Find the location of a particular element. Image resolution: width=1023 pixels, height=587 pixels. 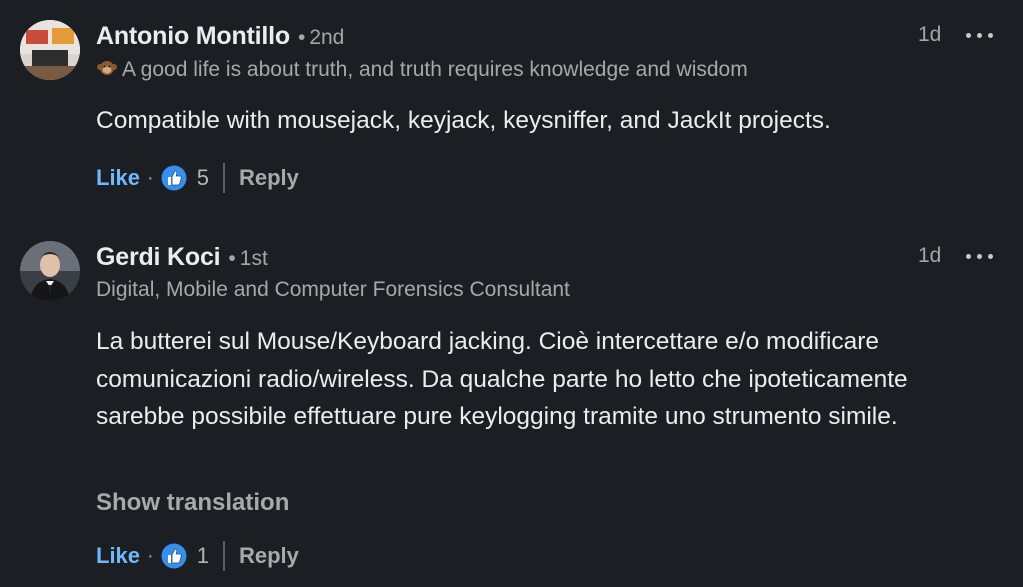

avatar is located at coordinates (50, 271).